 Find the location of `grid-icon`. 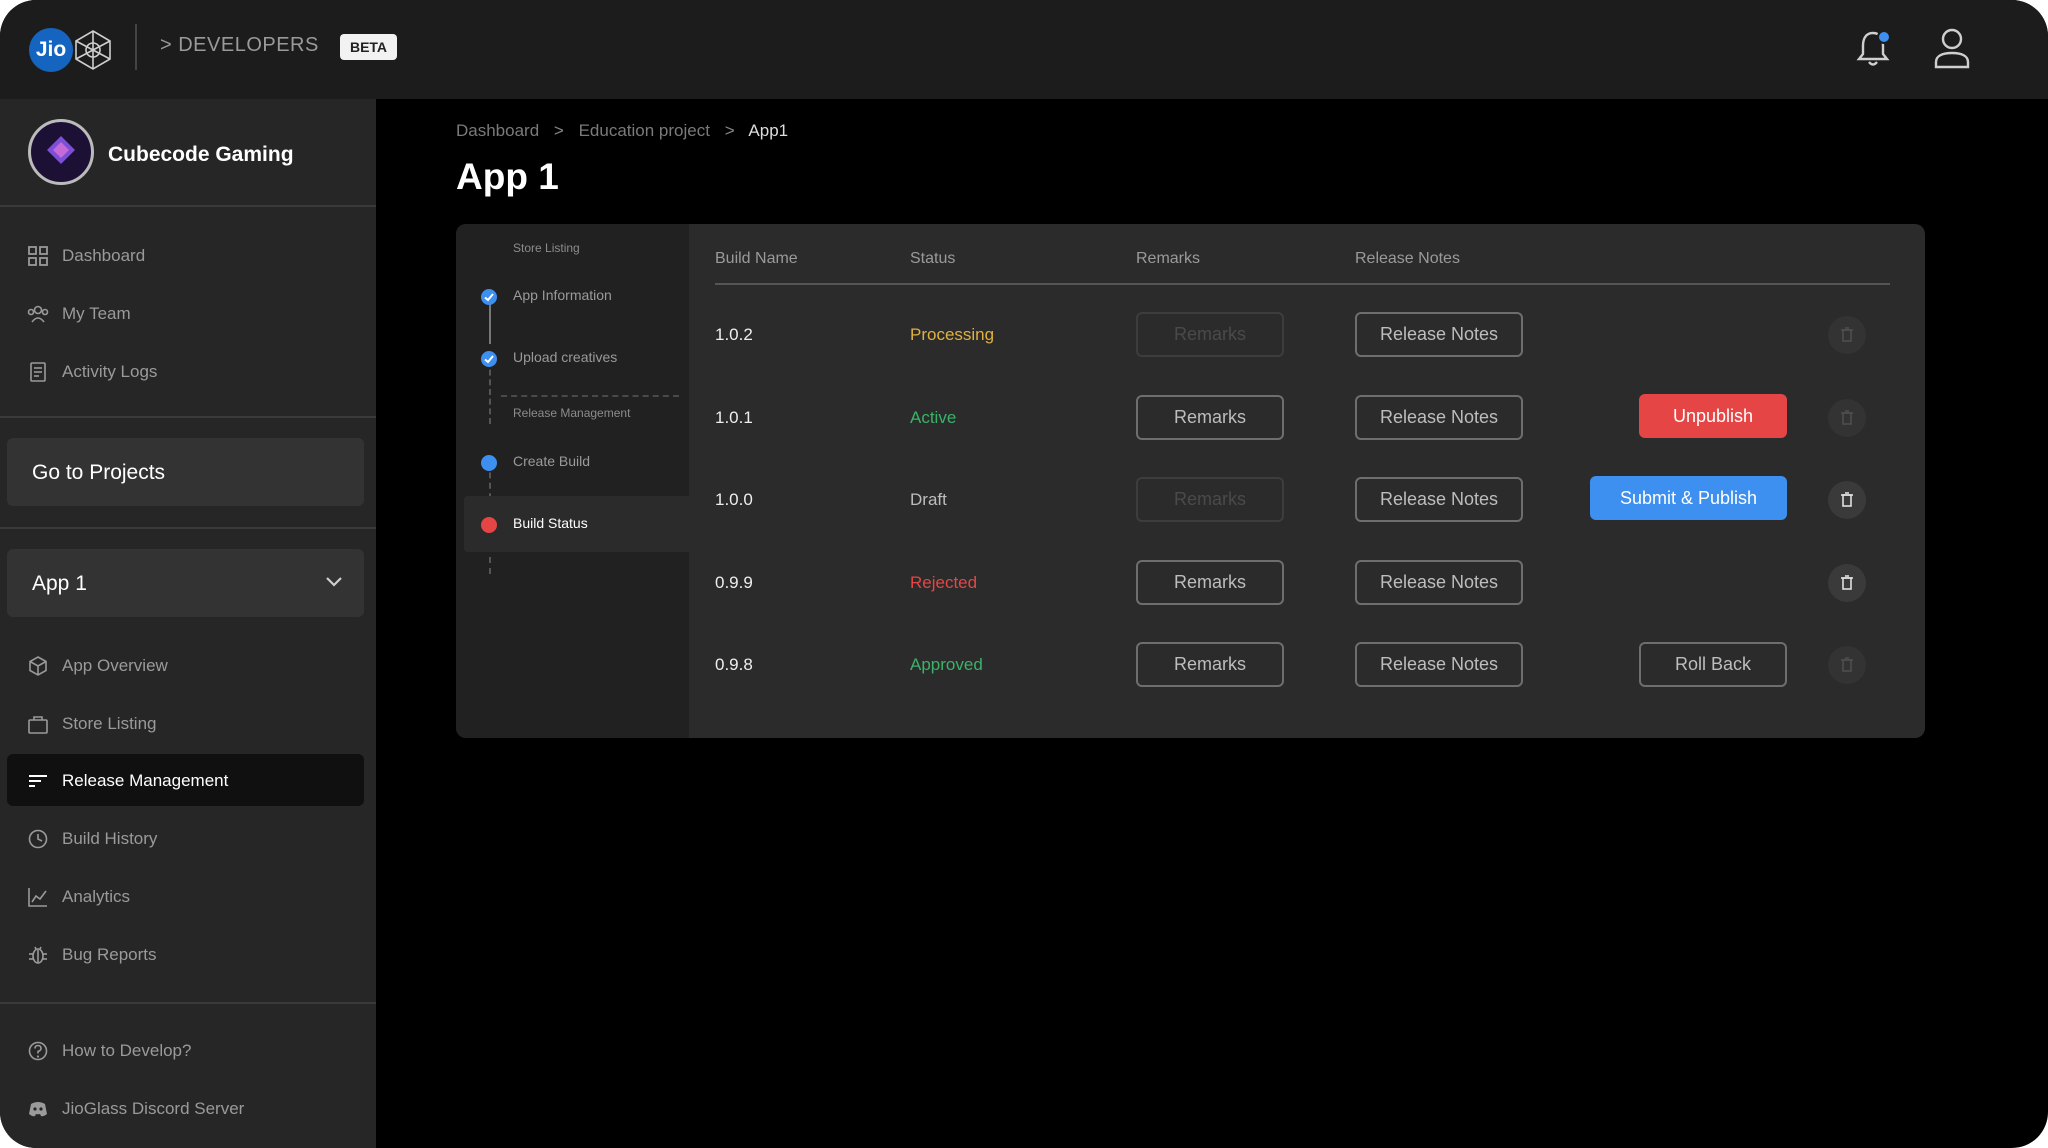

grid-icon is located at coordinates (38, 256).